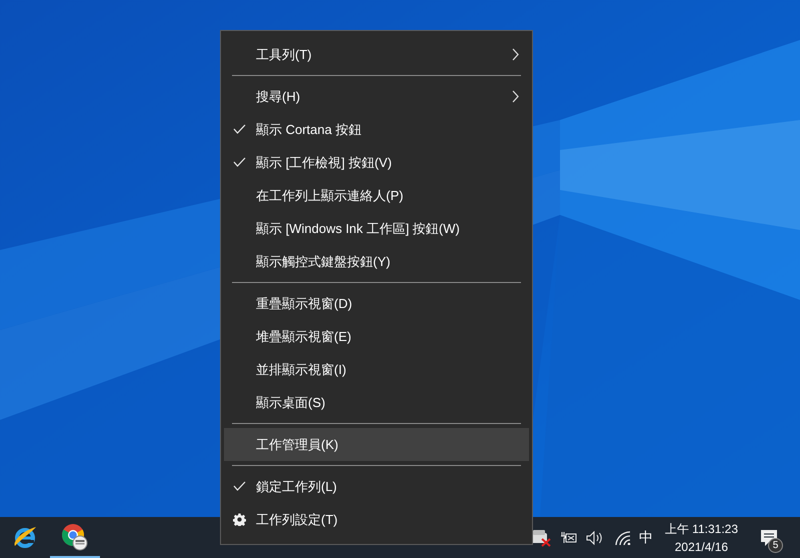 This screenshot has height=558, width=800. What do you see at coordinates (376, 162) in the screenshot?
I see `menu-item: 顯示 [工作檢視] 按鈕(V)` at bounding box center [376, 162].